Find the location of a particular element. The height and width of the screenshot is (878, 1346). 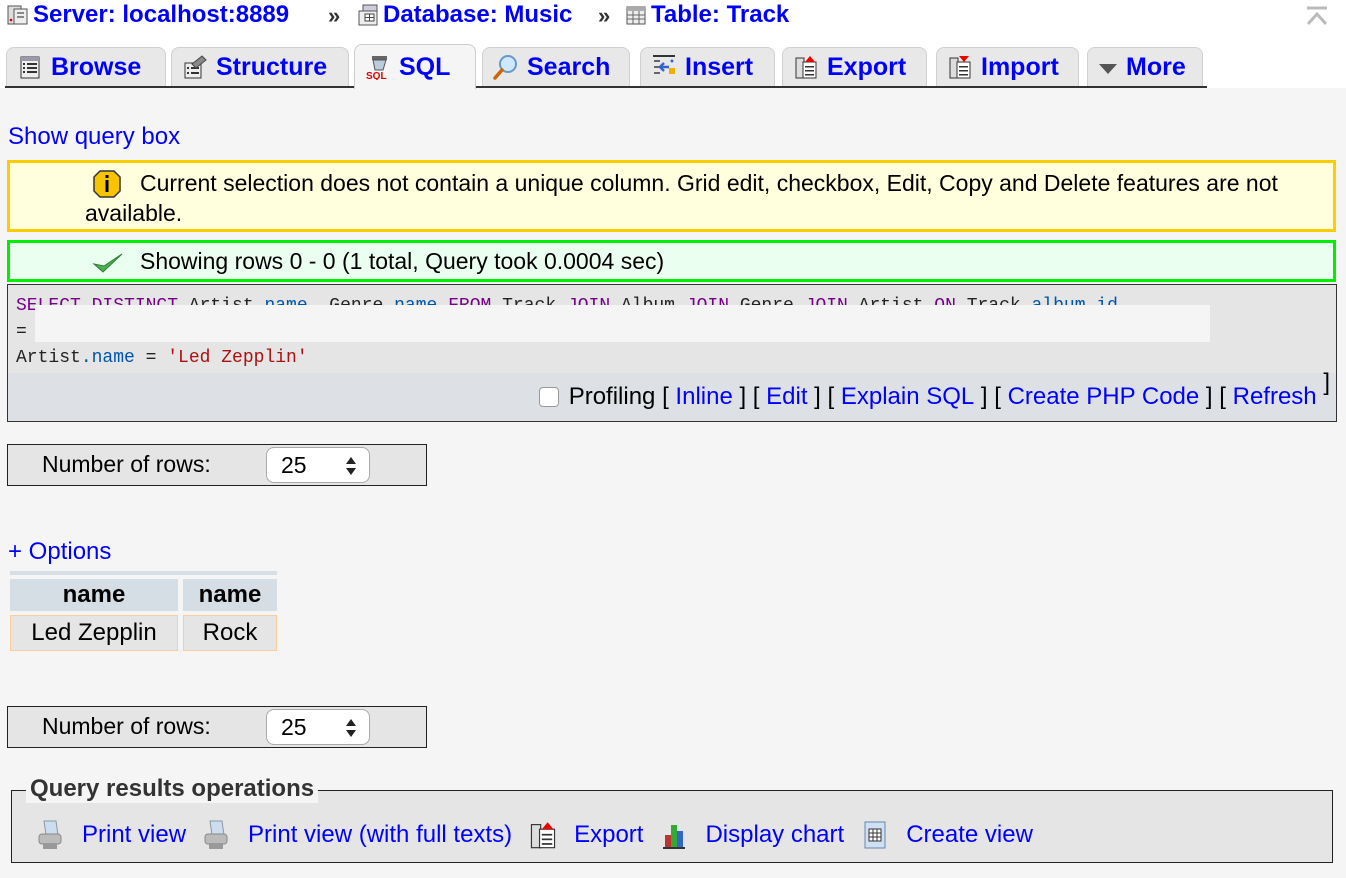

triangle-down-icon is located at coordinates (1108, 69).